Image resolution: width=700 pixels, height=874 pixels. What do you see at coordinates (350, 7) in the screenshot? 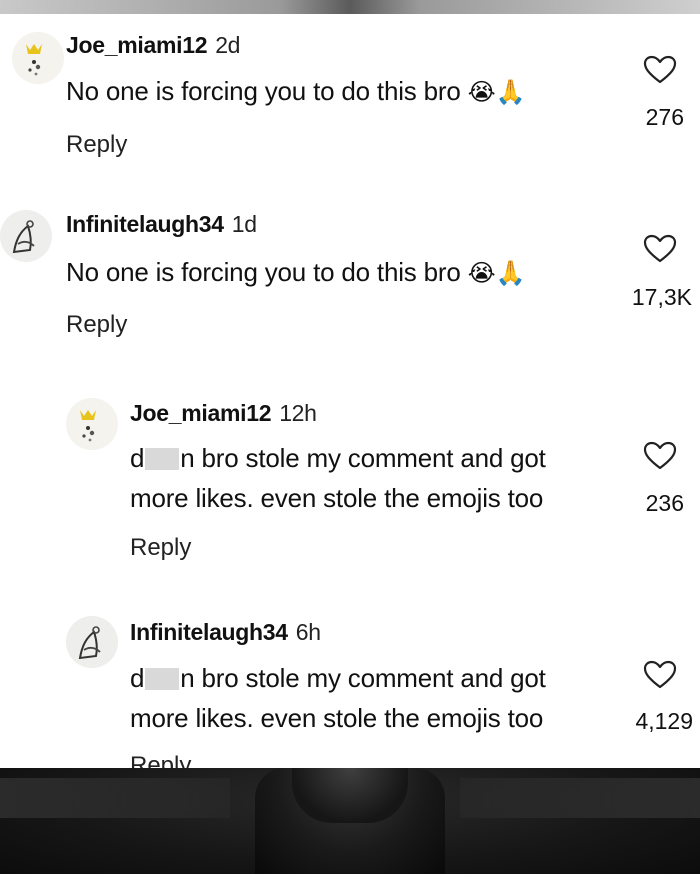
I see `background-photo-top` at bounding box center [350, 7].